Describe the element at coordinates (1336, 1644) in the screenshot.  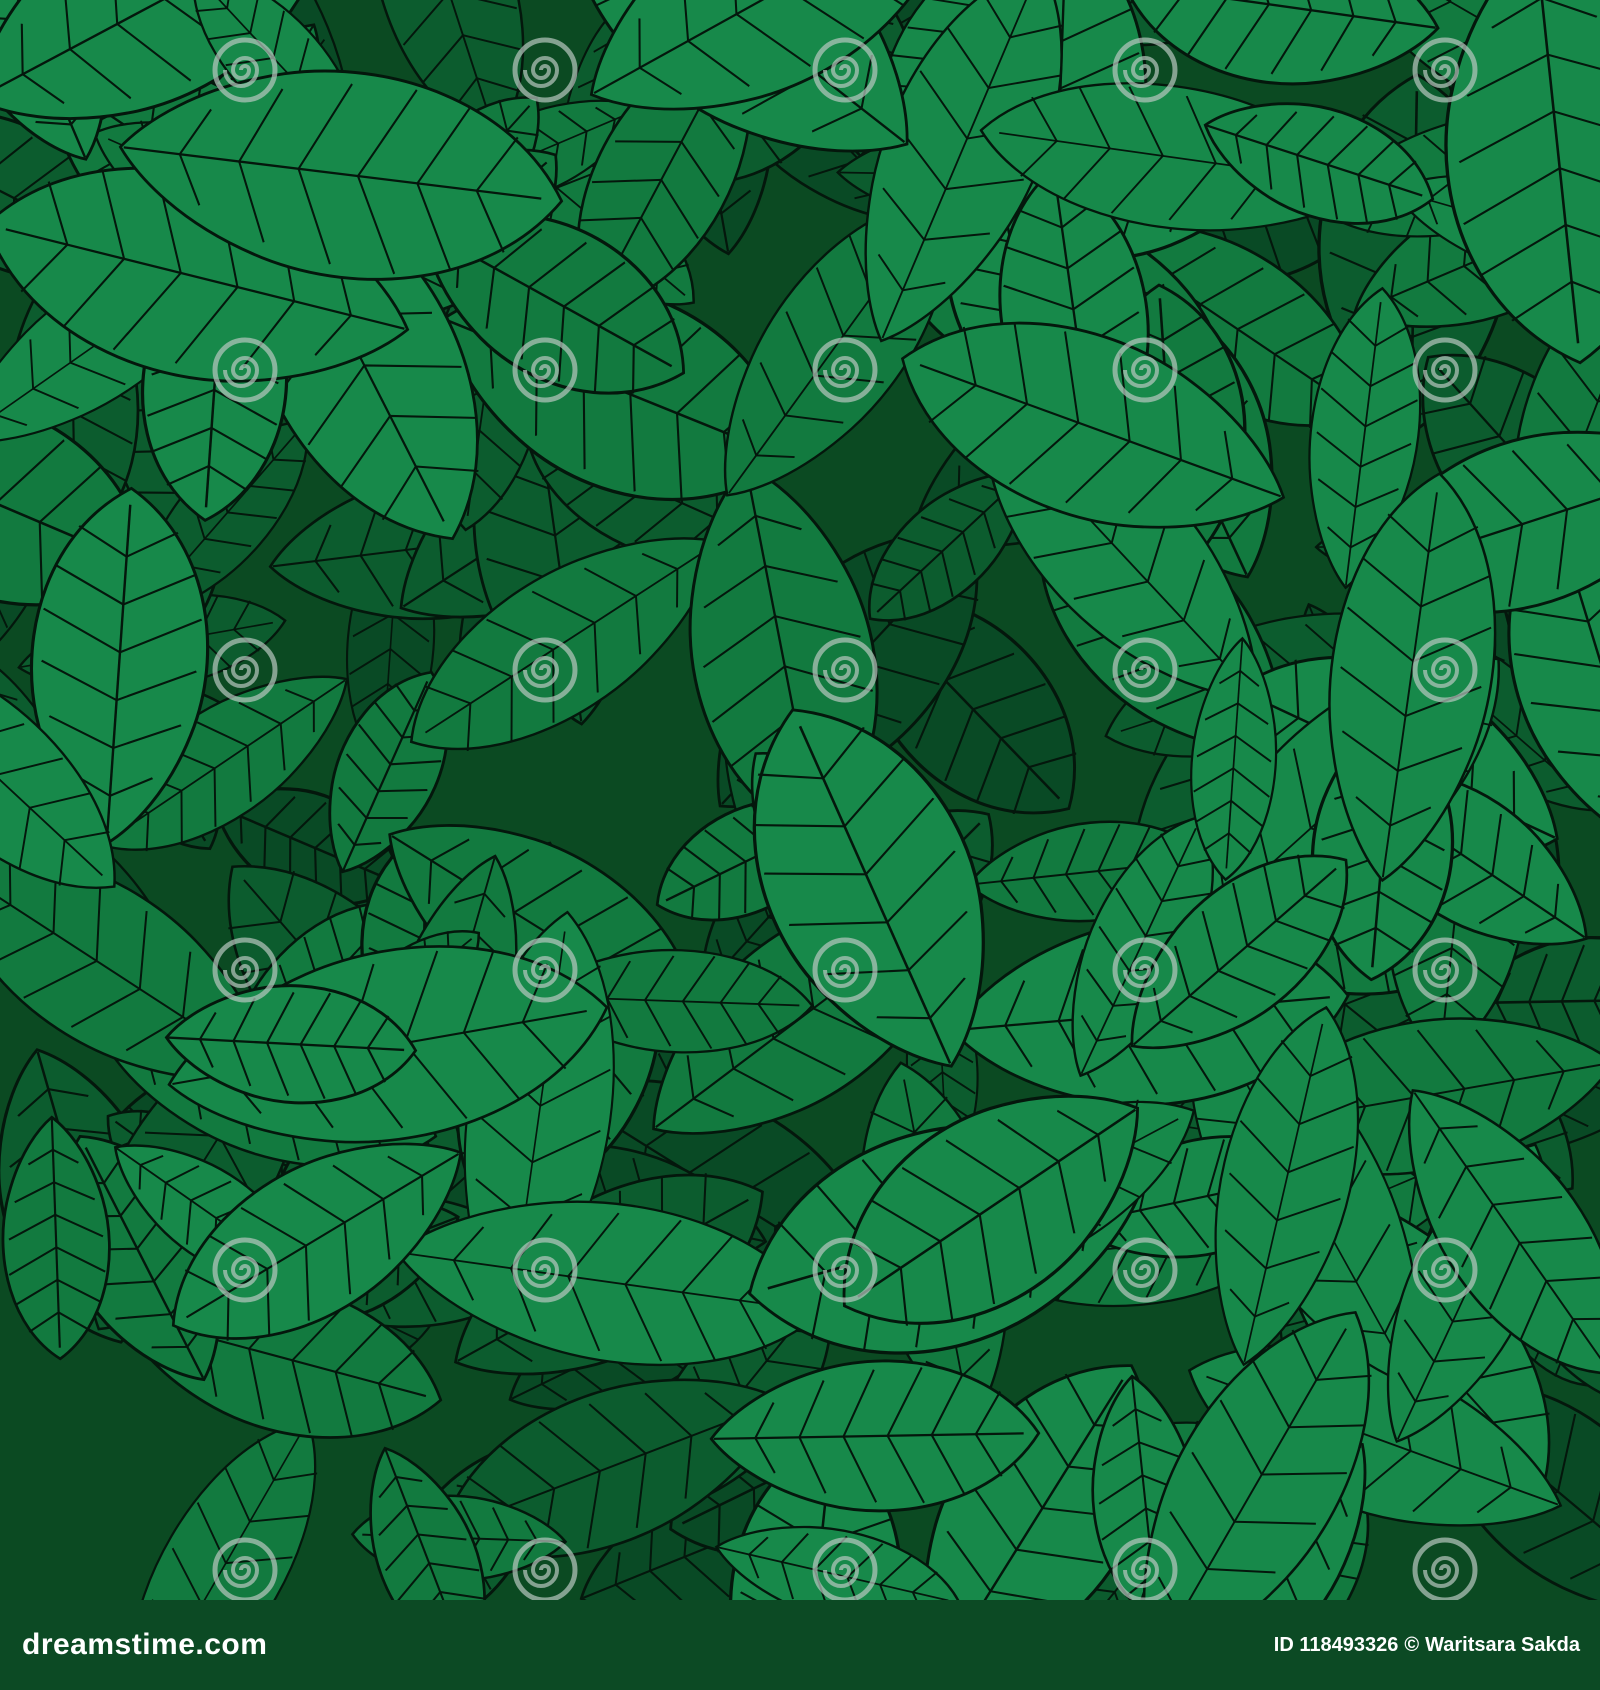
I see `image-id: ID 118493326` at that location.